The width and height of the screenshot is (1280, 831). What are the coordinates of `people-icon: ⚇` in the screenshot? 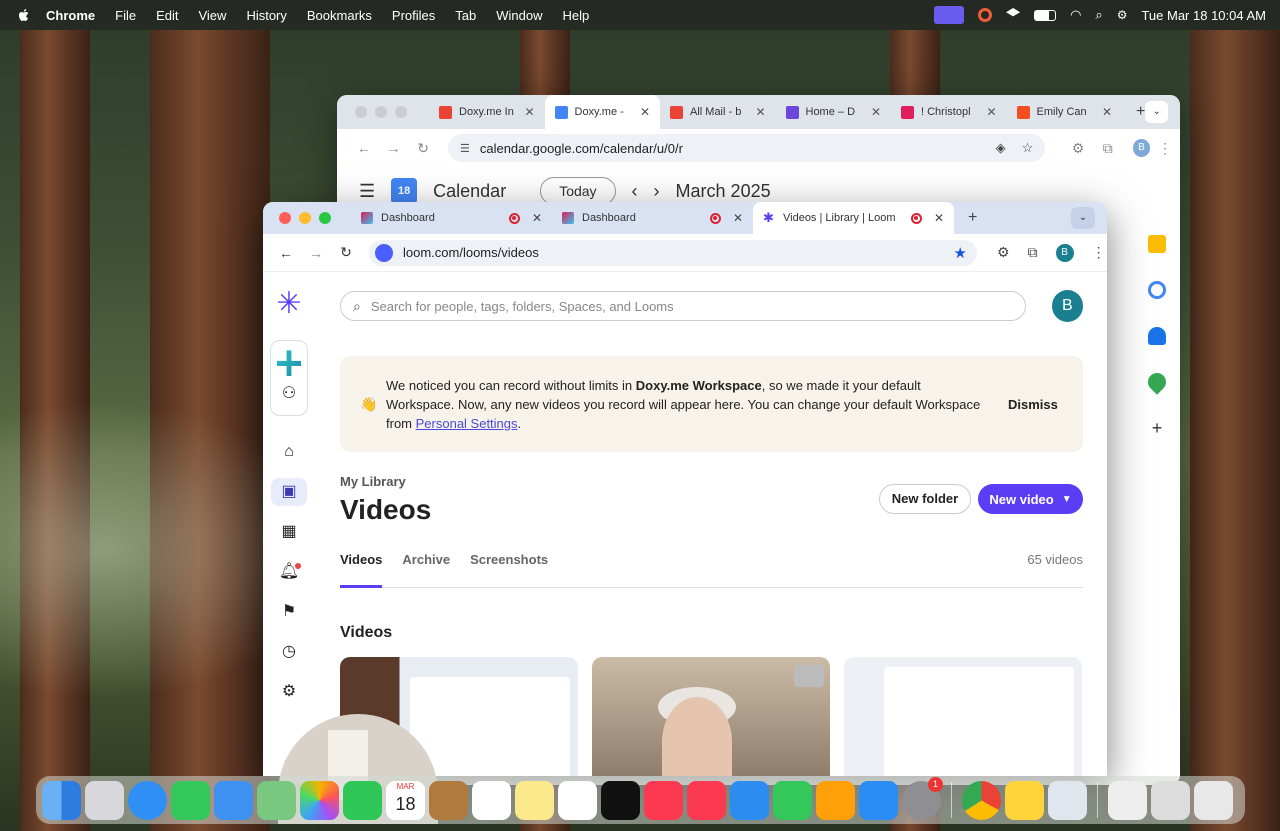 It's located at (289, 394).